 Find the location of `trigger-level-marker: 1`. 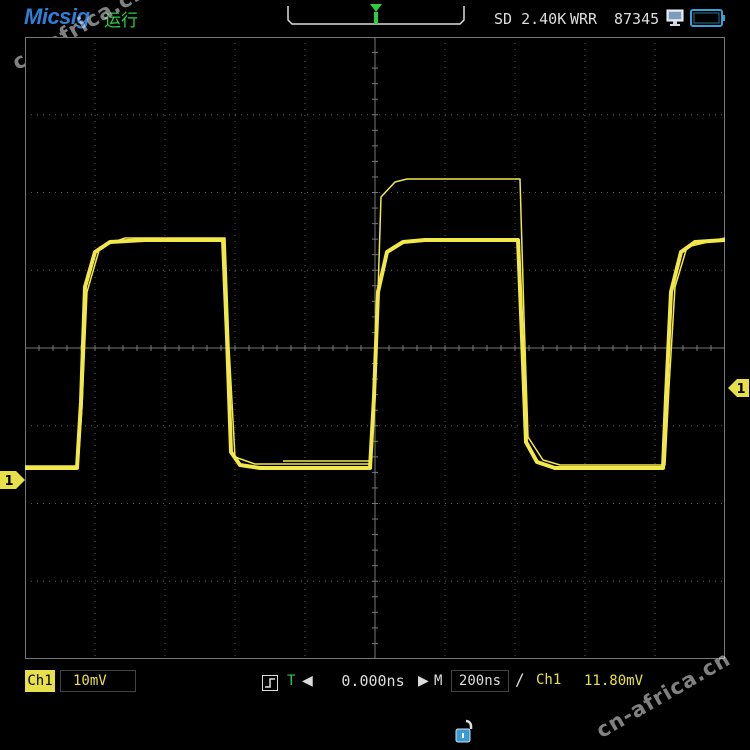

trigger-level-marker: 1 is located at coordinates (738, 388).